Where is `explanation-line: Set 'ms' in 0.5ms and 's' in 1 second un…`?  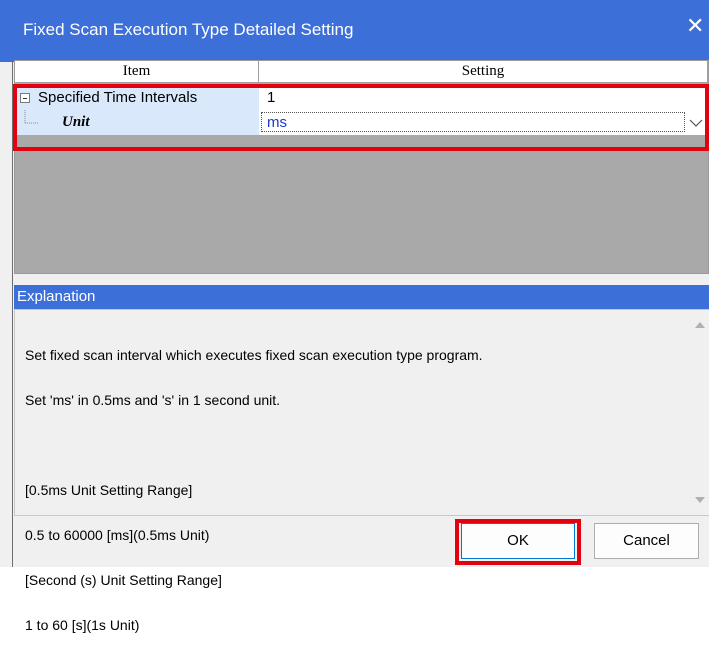
explanation-line: Set 'ms' in 0.5ms and 's' in 1 second un… is located at coordinates (153, 400).